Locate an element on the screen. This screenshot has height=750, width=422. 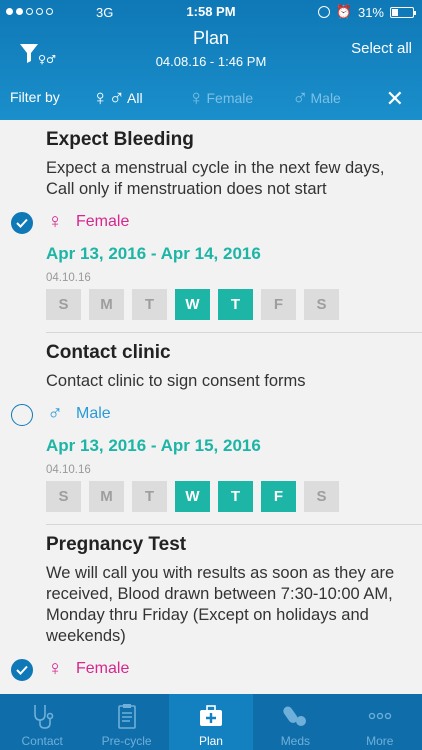
battery-icon is located at coordinates (403, 12).